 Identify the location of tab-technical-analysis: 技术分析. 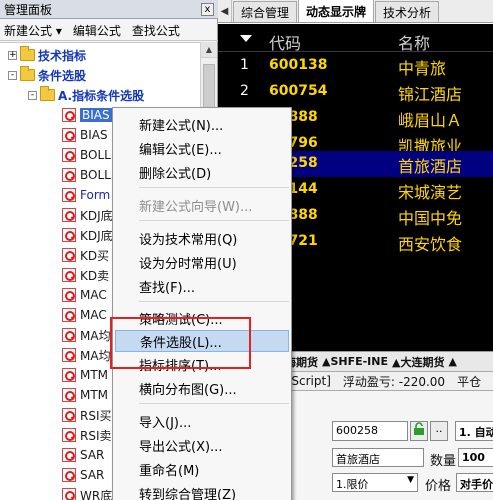
(407, 11).